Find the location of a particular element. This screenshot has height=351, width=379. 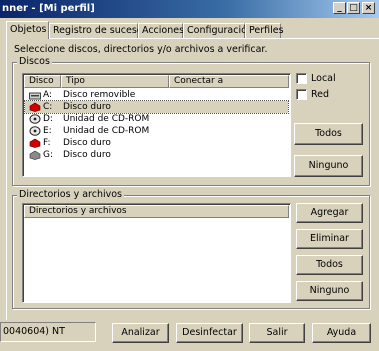

disks-select-all-button: Todos is located at coordinates (328, 134).